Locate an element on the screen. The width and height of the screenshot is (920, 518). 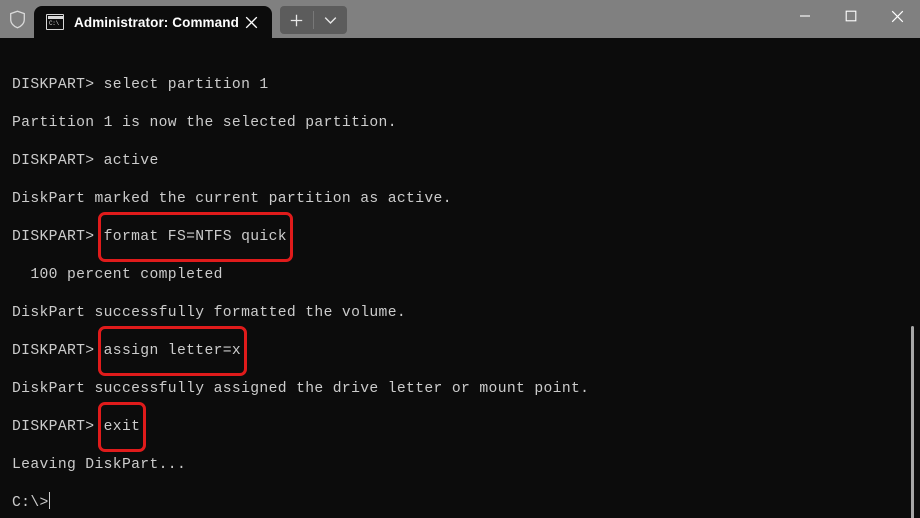
maximize-button is located at coordinates (851, 16).